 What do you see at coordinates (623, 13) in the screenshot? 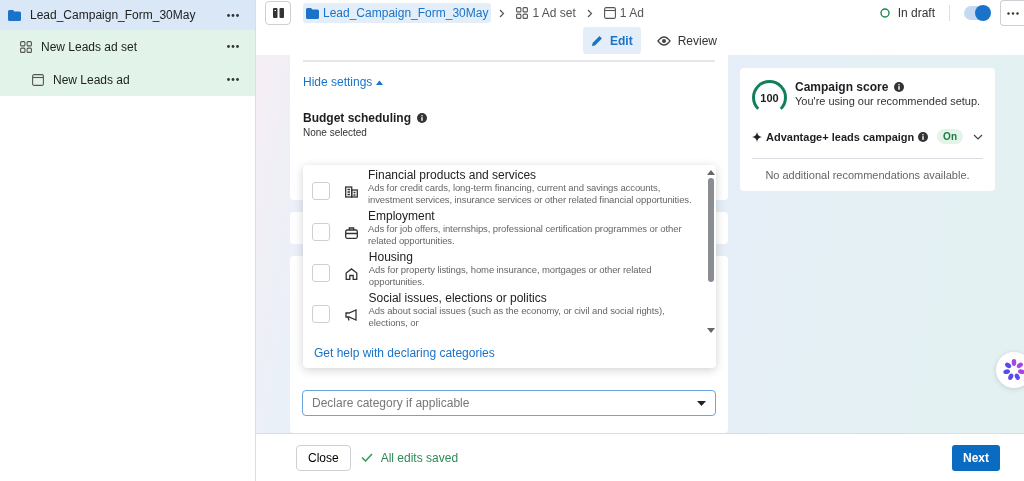
I see `breadcrumb-link: 1 Ad` at bounding box center [623, 13].